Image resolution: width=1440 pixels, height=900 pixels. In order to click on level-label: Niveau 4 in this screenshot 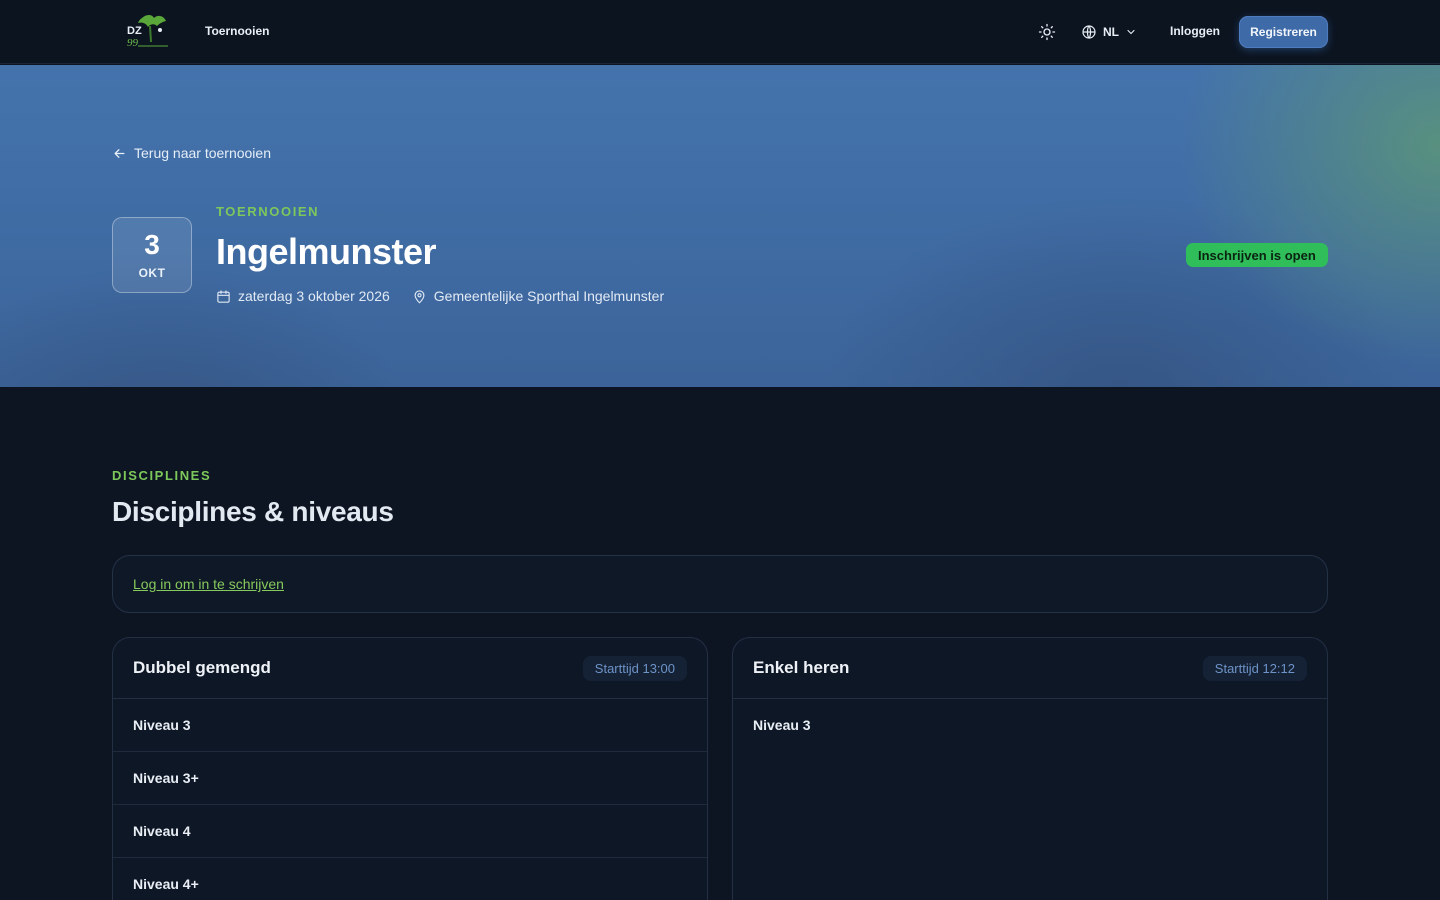, I will do `click(162, 831)`.